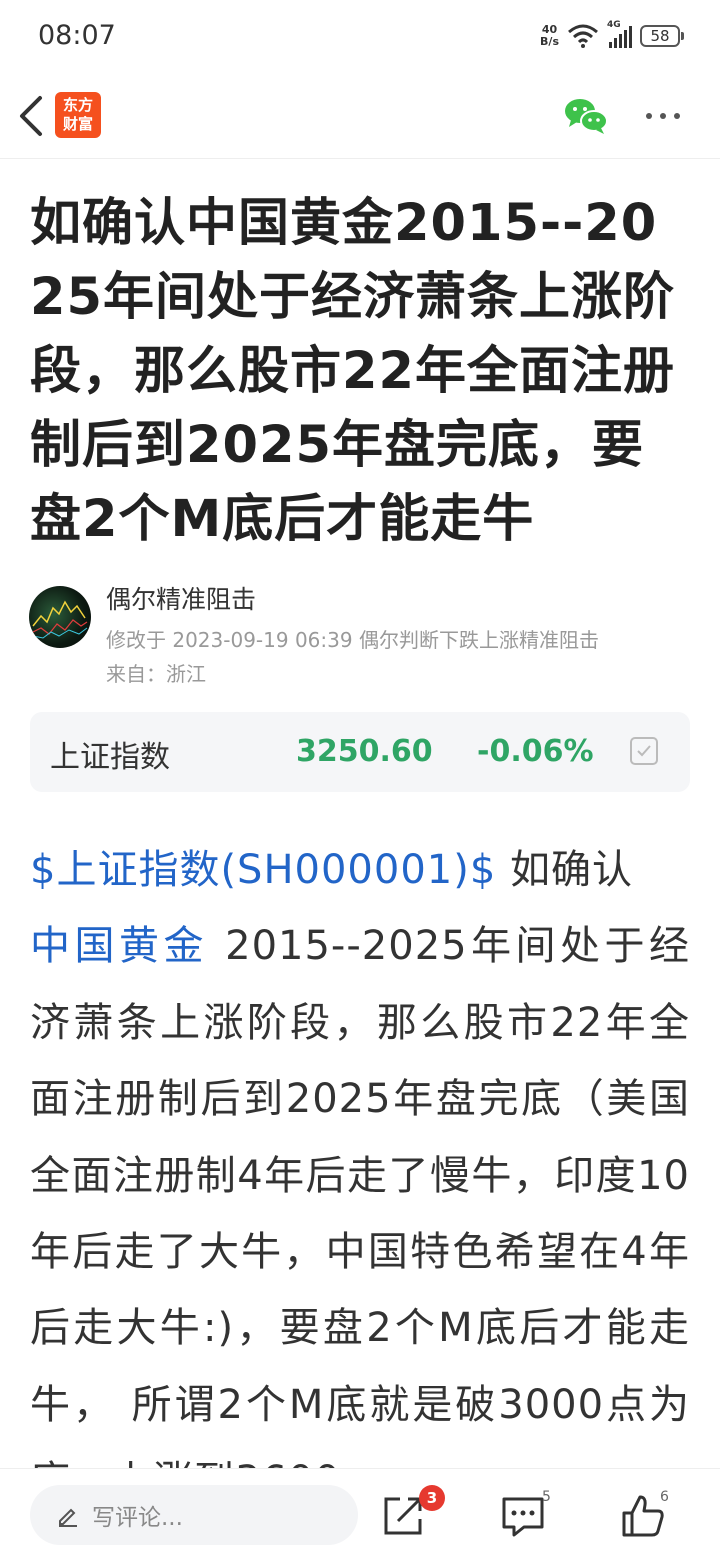  What do you see at coordinates (77, 105) in the screenshot?
I see `app-logo-line1: 东方` at bounding box center [77, 105].